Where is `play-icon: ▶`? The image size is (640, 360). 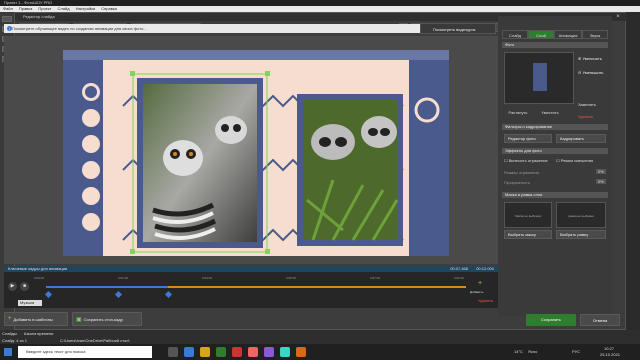 play-icon: ▶ is located at coordinates (12, 286).